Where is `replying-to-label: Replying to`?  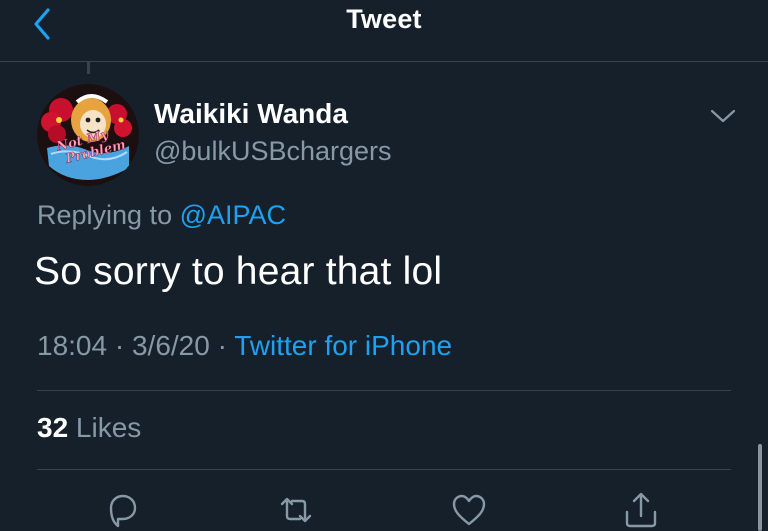
replying-to-label: Replying to is located at coordinates (108, 215).